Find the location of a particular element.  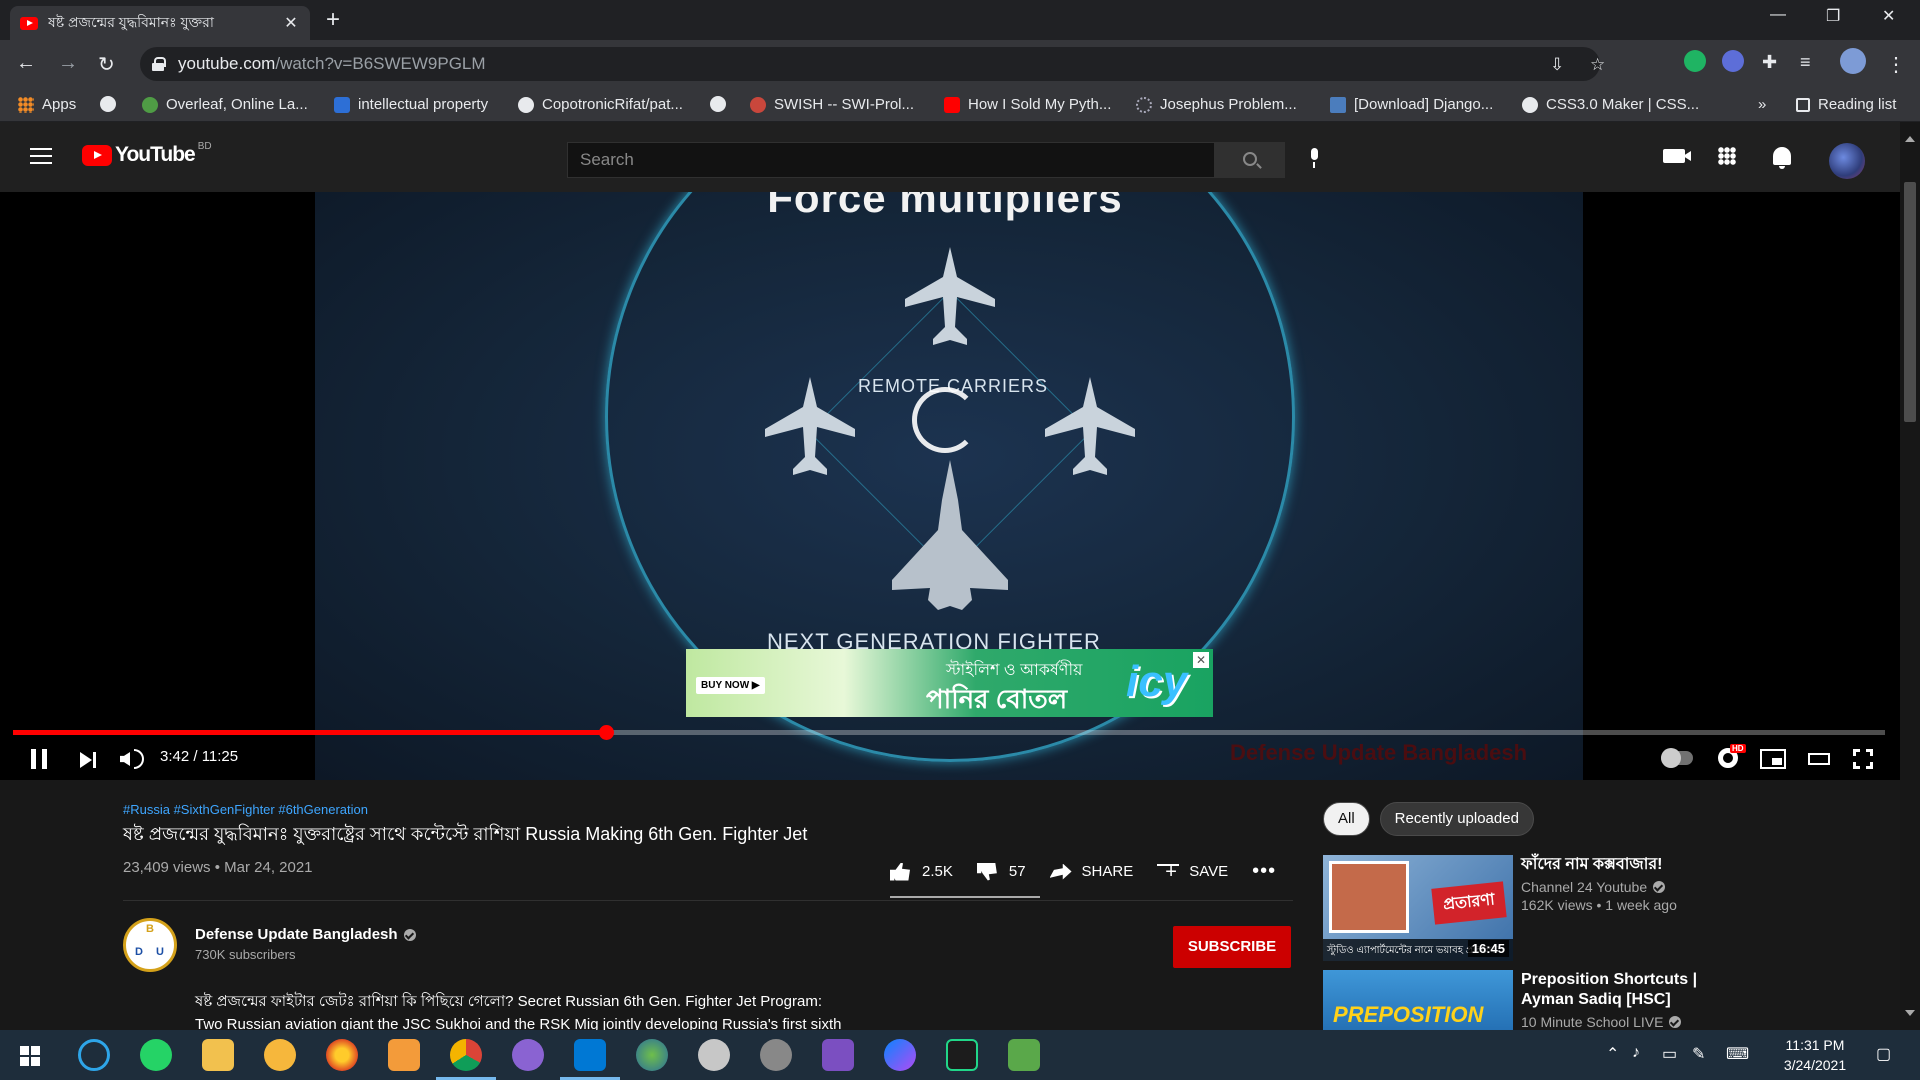

bookmark-globe is located at coordinates (112, 104).